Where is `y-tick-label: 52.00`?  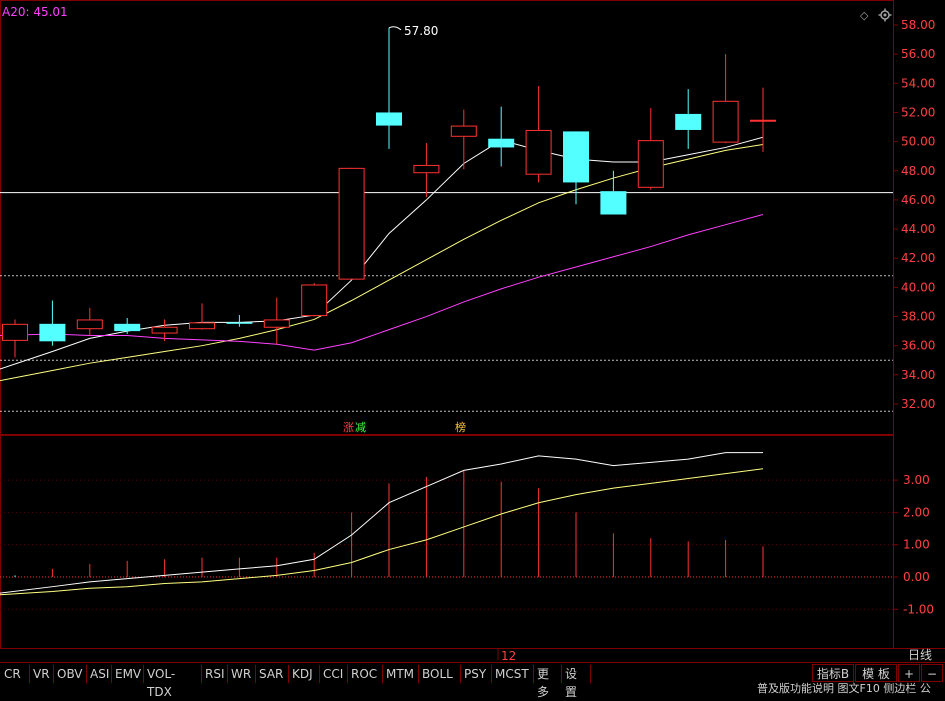 y-tick-label: 52.00 is located at coordinates (918, 112).